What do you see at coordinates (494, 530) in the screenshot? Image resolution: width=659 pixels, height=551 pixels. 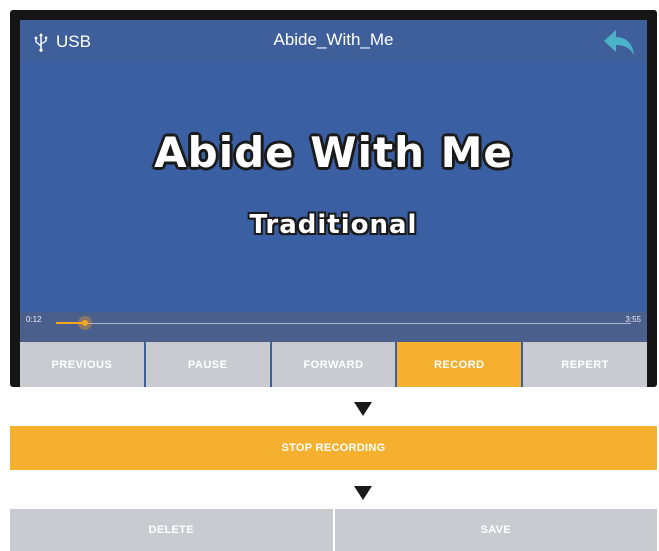 I see `save-button: SAVE` at bounding box center [494, 530].